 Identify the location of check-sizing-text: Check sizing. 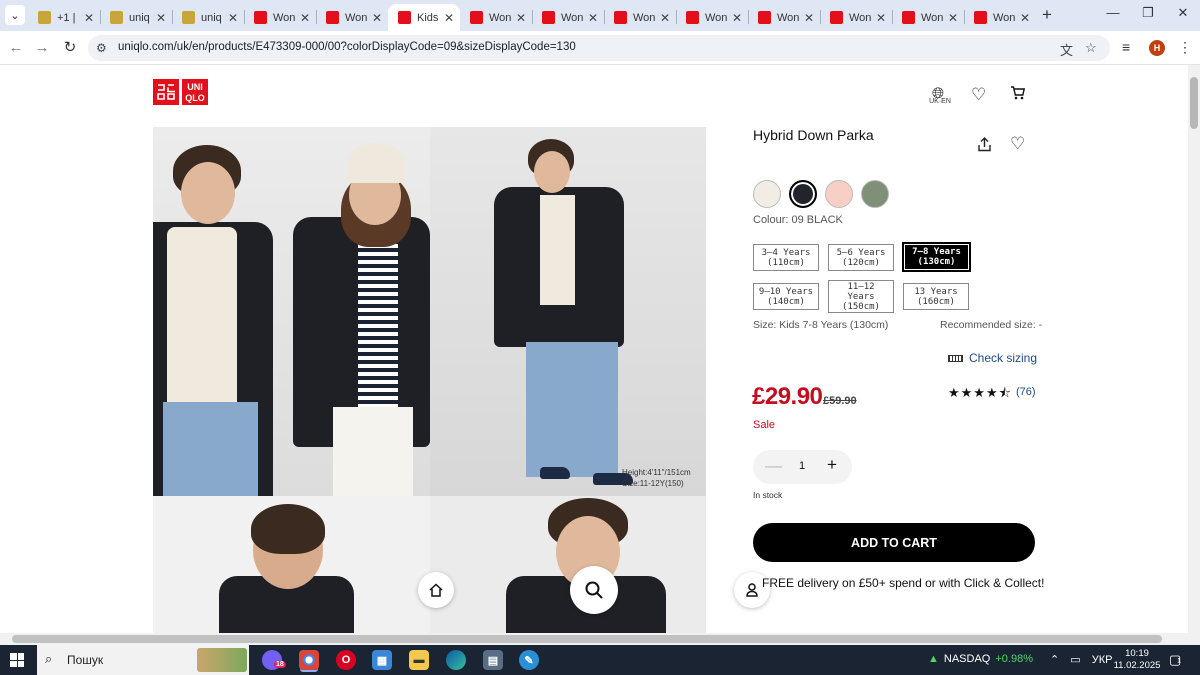
(1003, 358).